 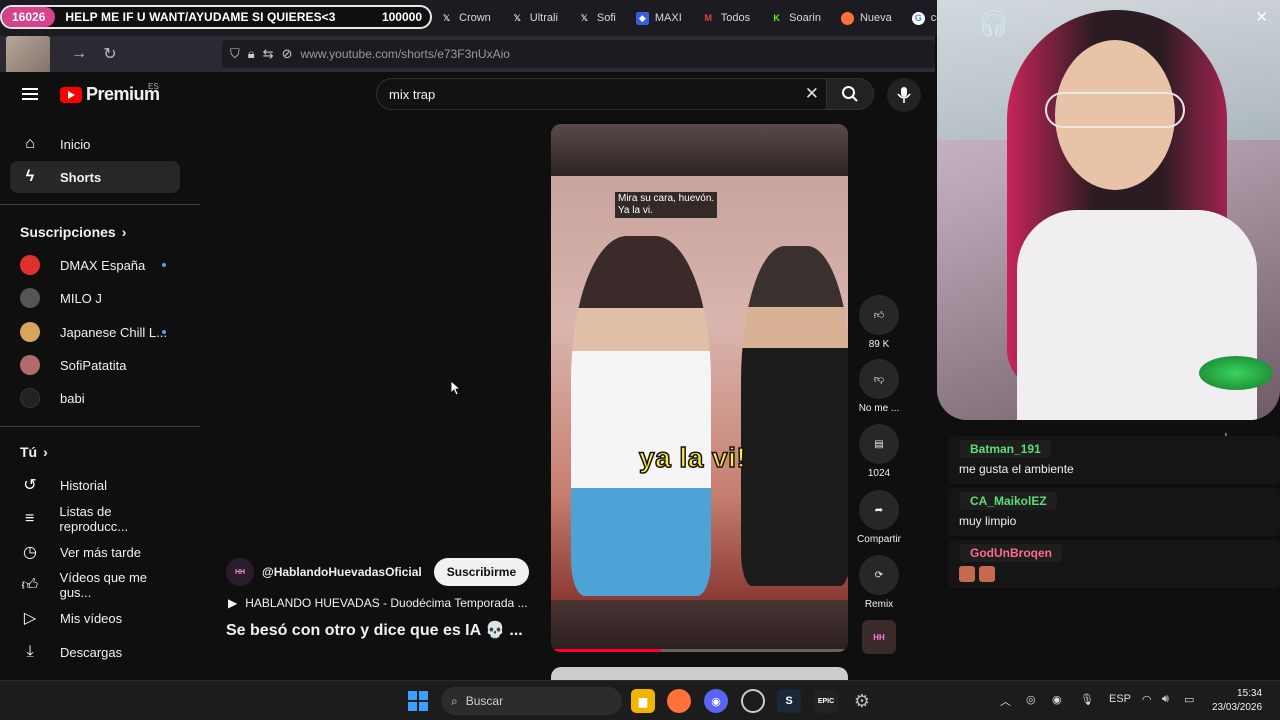 I want to click on comment-icon: ▤, so click(x=879, y=444).